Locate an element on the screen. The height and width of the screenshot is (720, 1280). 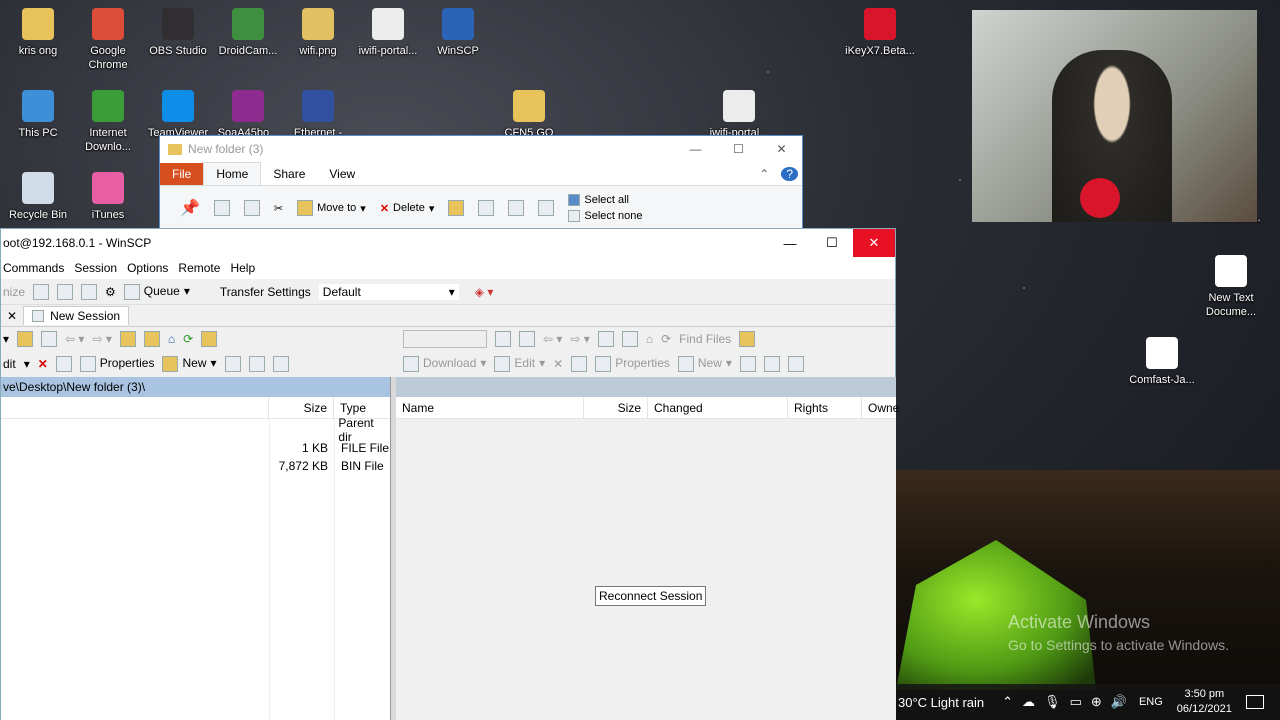
paste-icon is located at coordinates (251, 208).